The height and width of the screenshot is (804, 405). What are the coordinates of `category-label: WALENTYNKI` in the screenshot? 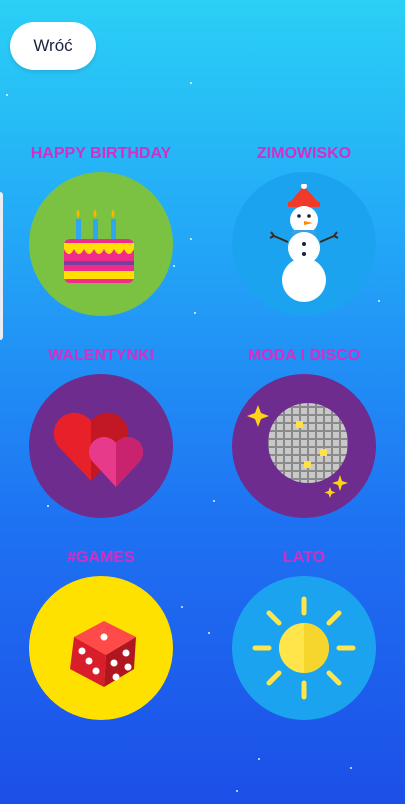 It's located at (101, 355).